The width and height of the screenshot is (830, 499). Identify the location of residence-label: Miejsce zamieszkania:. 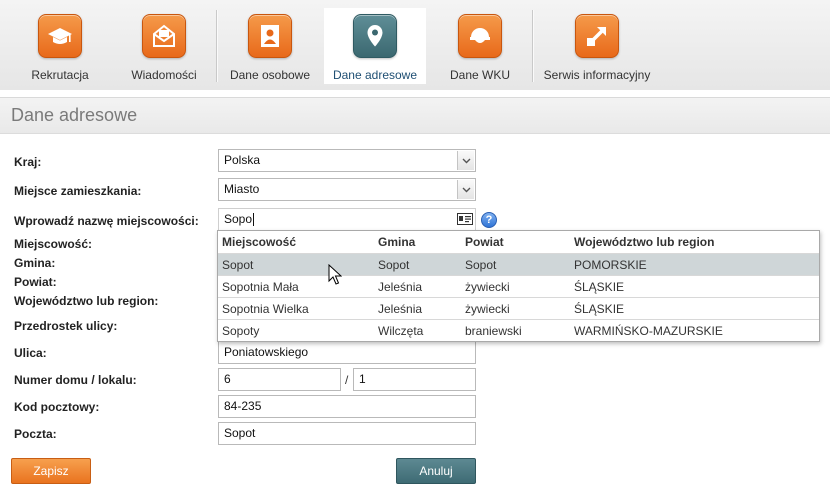
(78, 191).